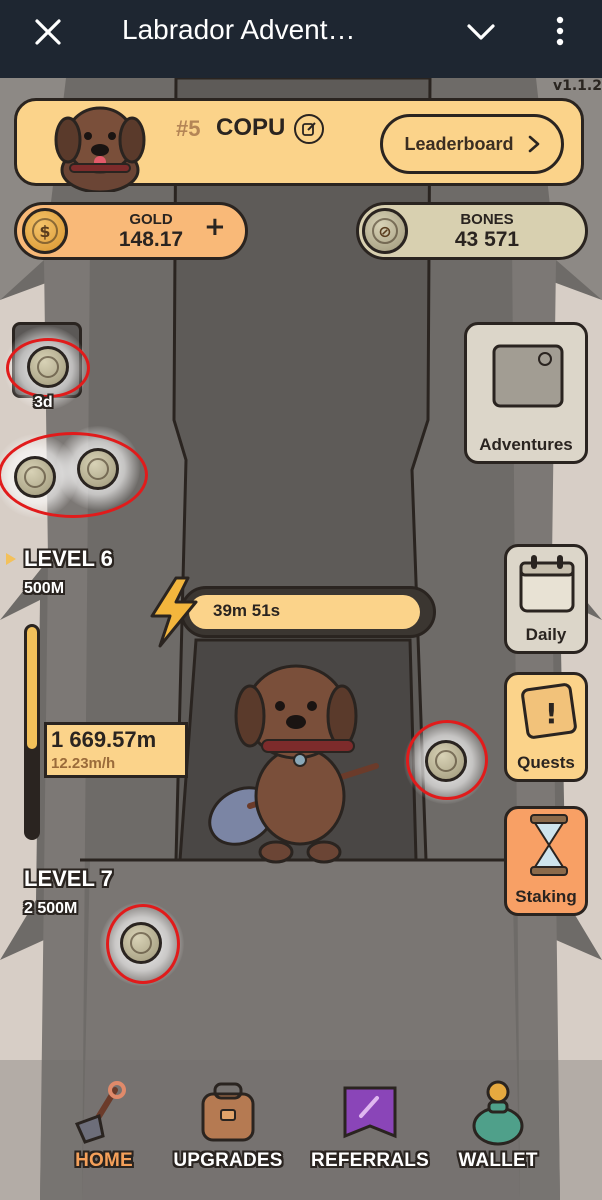  What do you see at coordinates (385, 231) in the screenshot?
I see `bone-coin-icon: ⊘` at bounding box center [385, 231].